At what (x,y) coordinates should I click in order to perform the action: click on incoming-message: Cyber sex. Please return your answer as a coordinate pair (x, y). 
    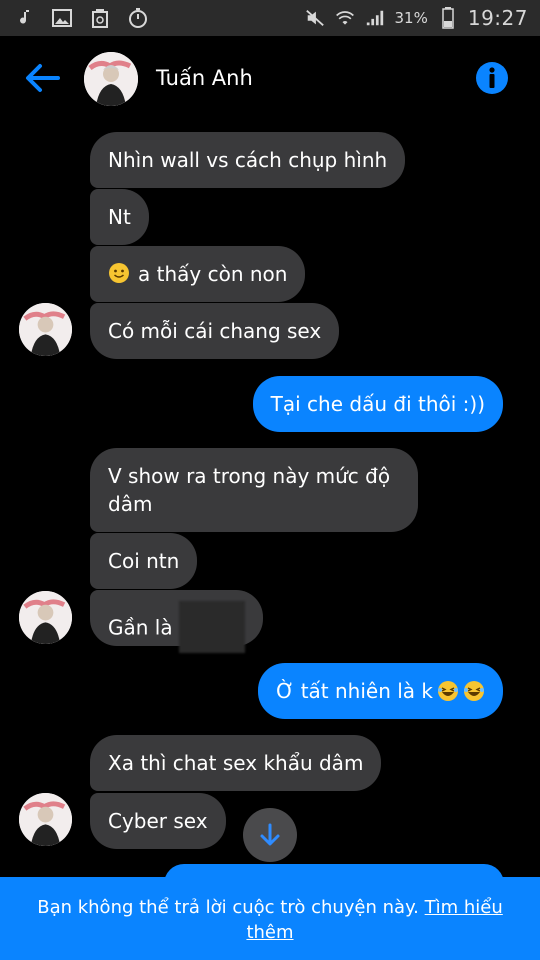
    Looking at the image, I should click on (158, 821).